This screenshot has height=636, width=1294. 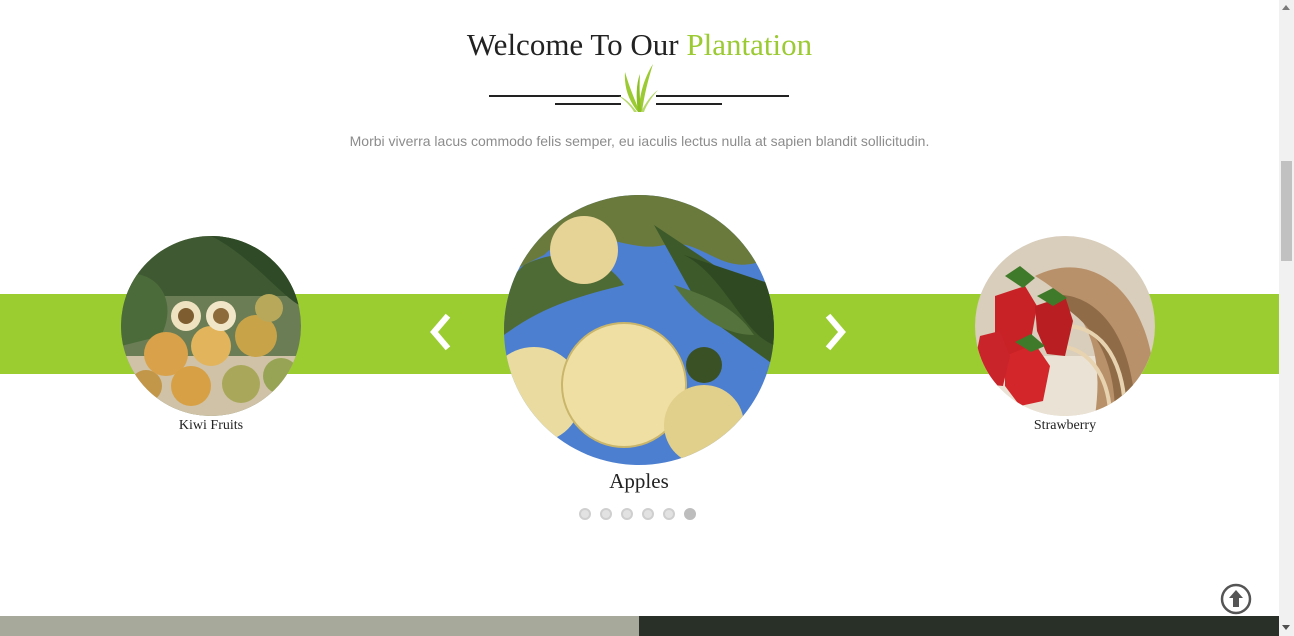 What do you see at coordinates (749, 44) in the screenshot?
I see `title-accent: Plantation` at bounding box center [749, 44].